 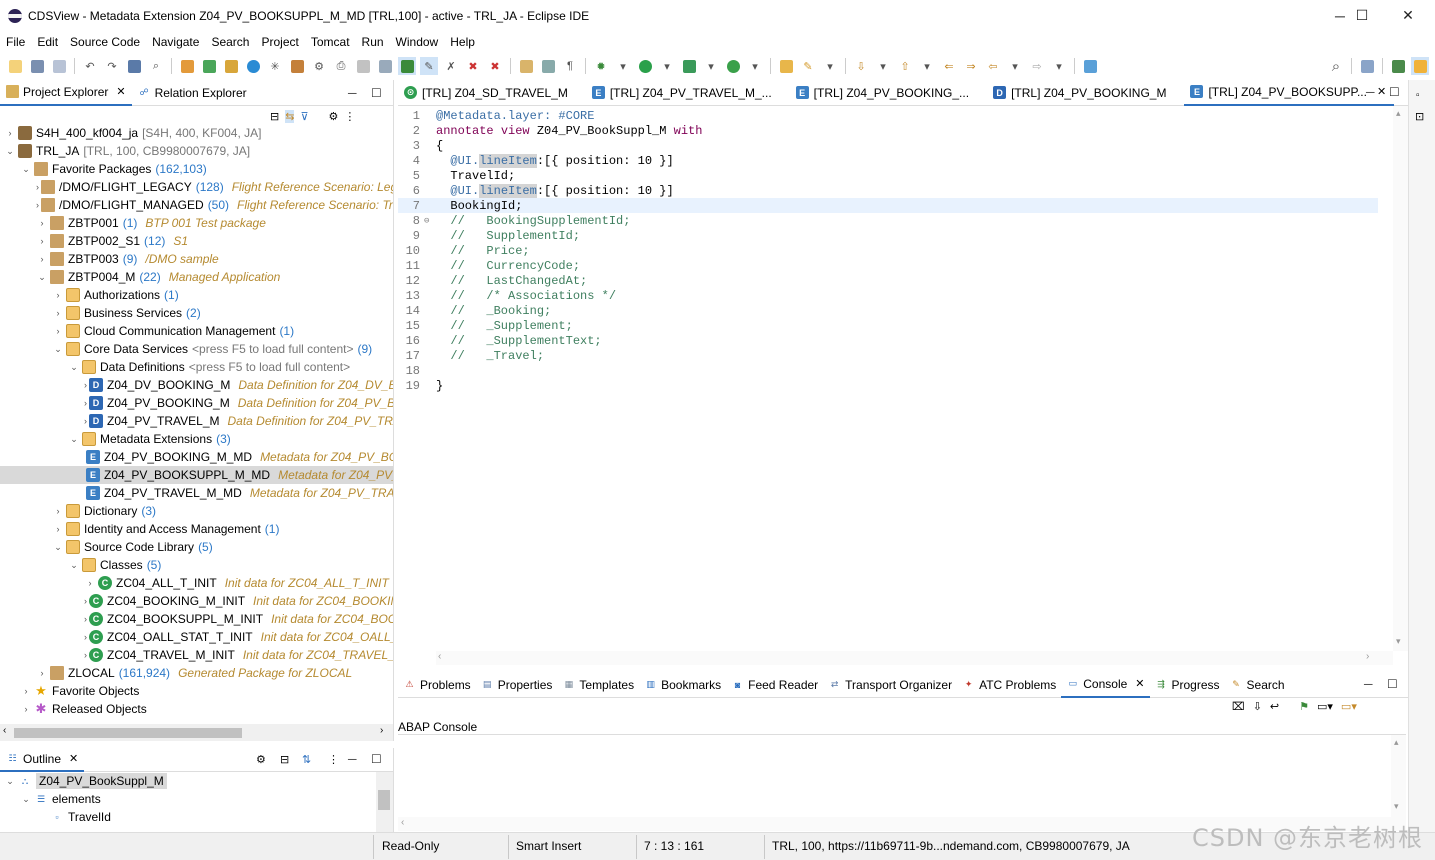 I want to click on tree-item: ⌄ Favorite Packages (162,103), so click(x=196, y=169).